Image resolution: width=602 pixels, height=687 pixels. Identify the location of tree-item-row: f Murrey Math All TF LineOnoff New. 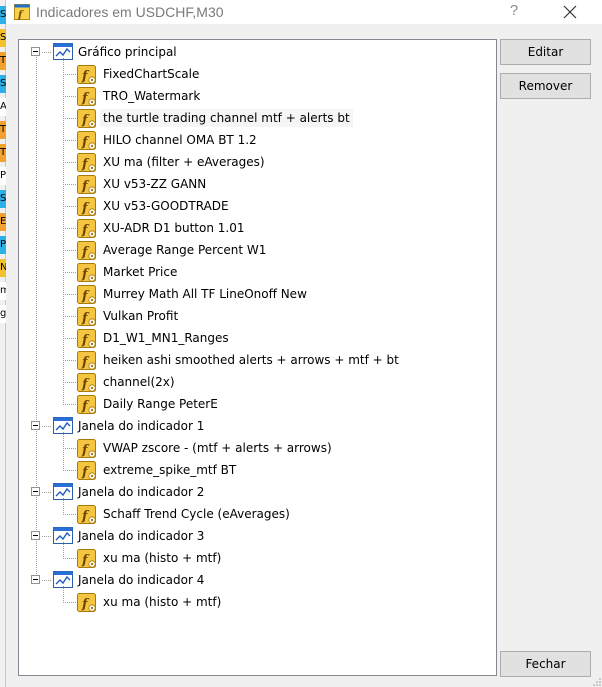
(257, 294).